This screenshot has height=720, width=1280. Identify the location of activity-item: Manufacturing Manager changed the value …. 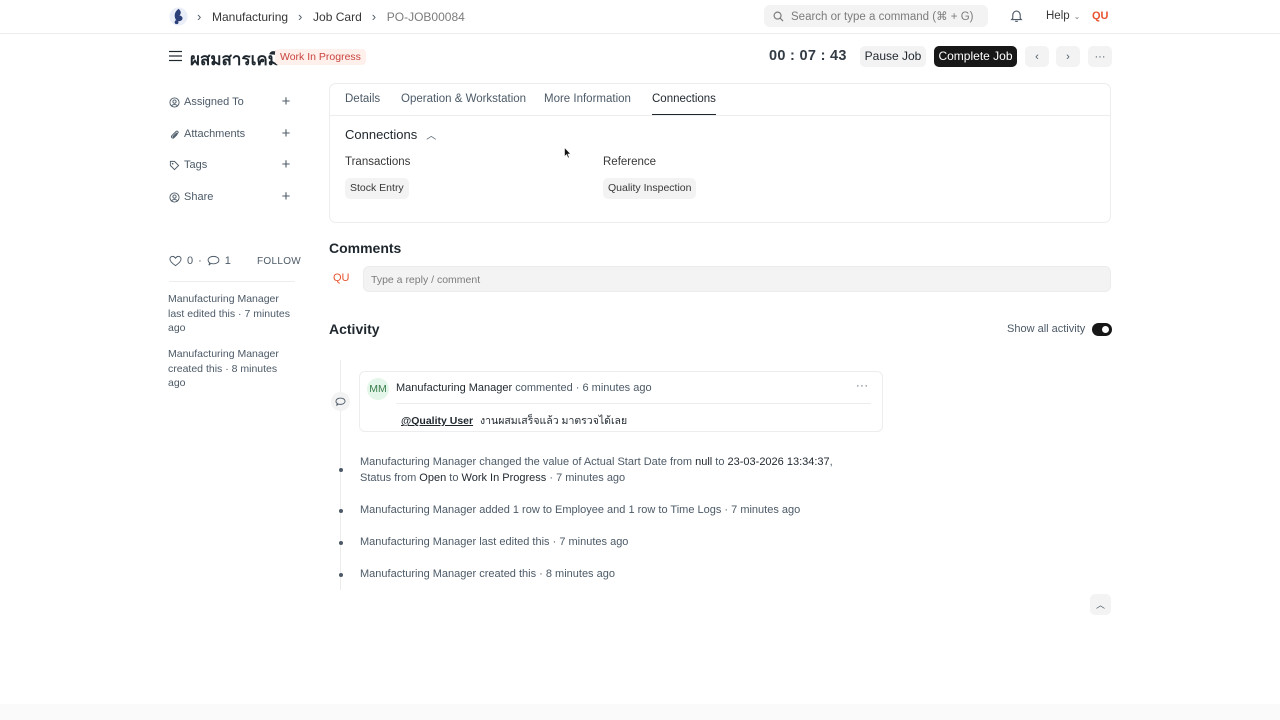
(610, 470).